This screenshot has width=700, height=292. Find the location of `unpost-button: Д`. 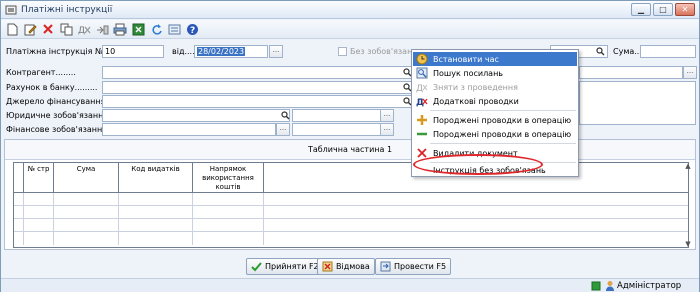

unpost-button: Д is located at coordinates (84, 29).